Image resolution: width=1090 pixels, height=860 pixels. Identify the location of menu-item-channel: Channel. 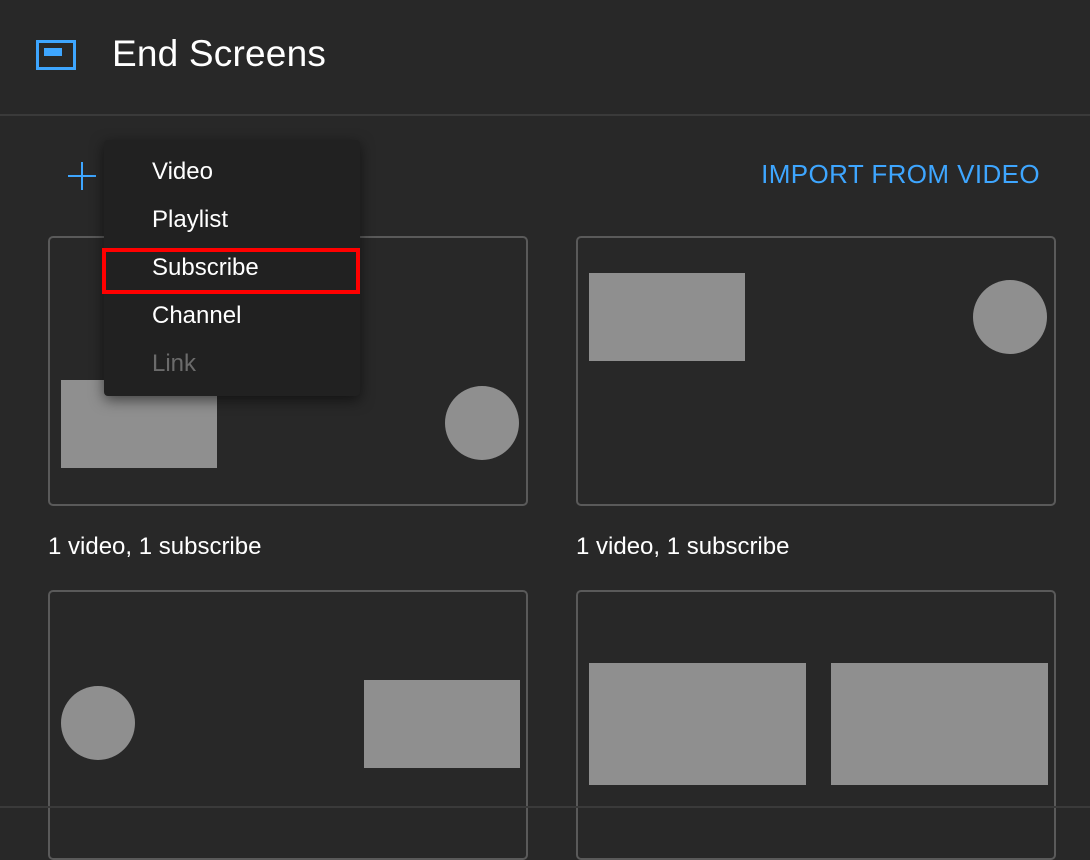
(232, 316).